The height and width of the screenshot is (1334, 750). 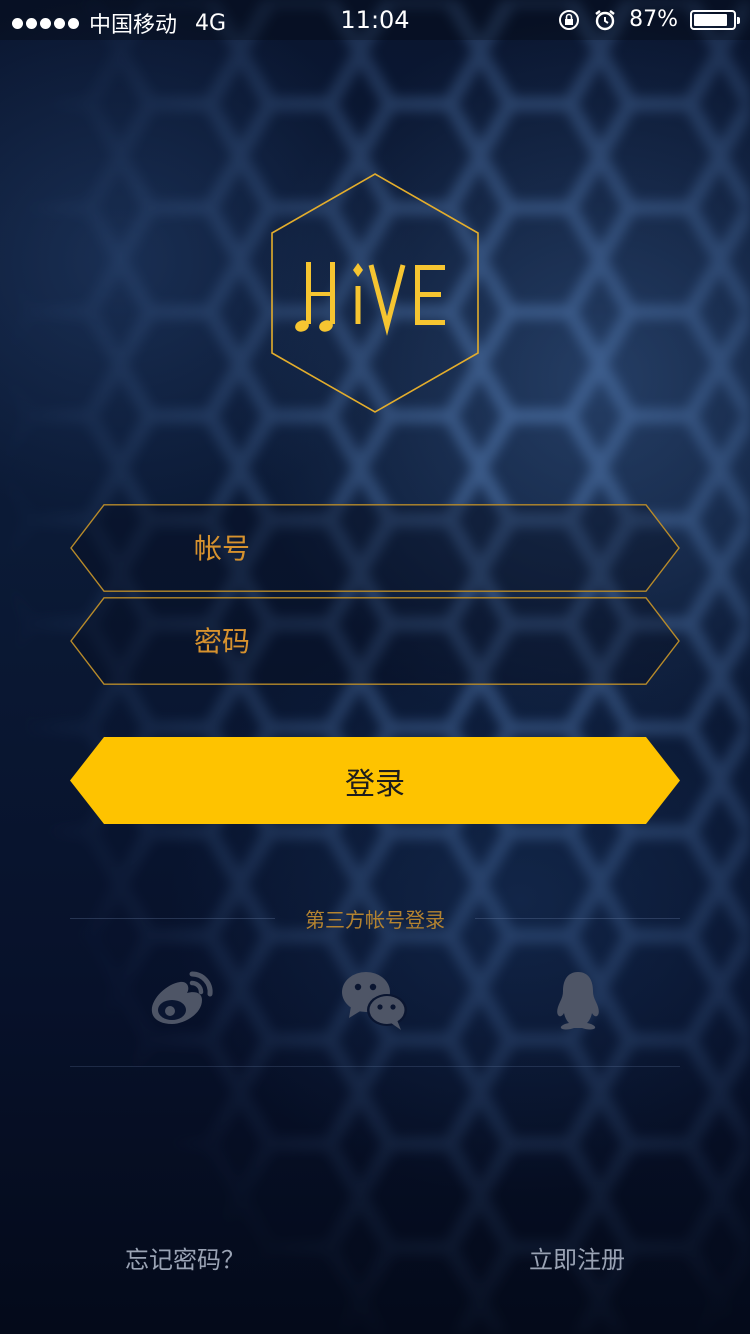 I want to click on battery-percent: 87%, so click(x=653, y=19).